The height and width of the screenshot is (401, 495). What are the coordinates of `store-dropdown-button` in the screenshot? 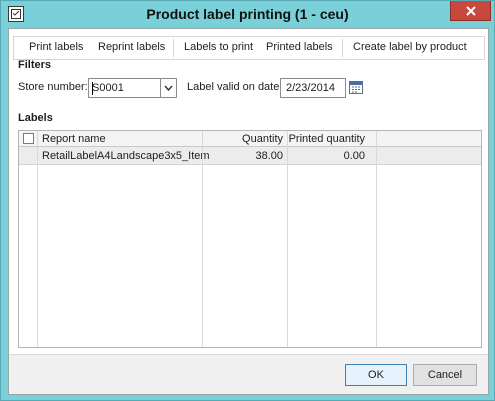 It's located at (168, 88).